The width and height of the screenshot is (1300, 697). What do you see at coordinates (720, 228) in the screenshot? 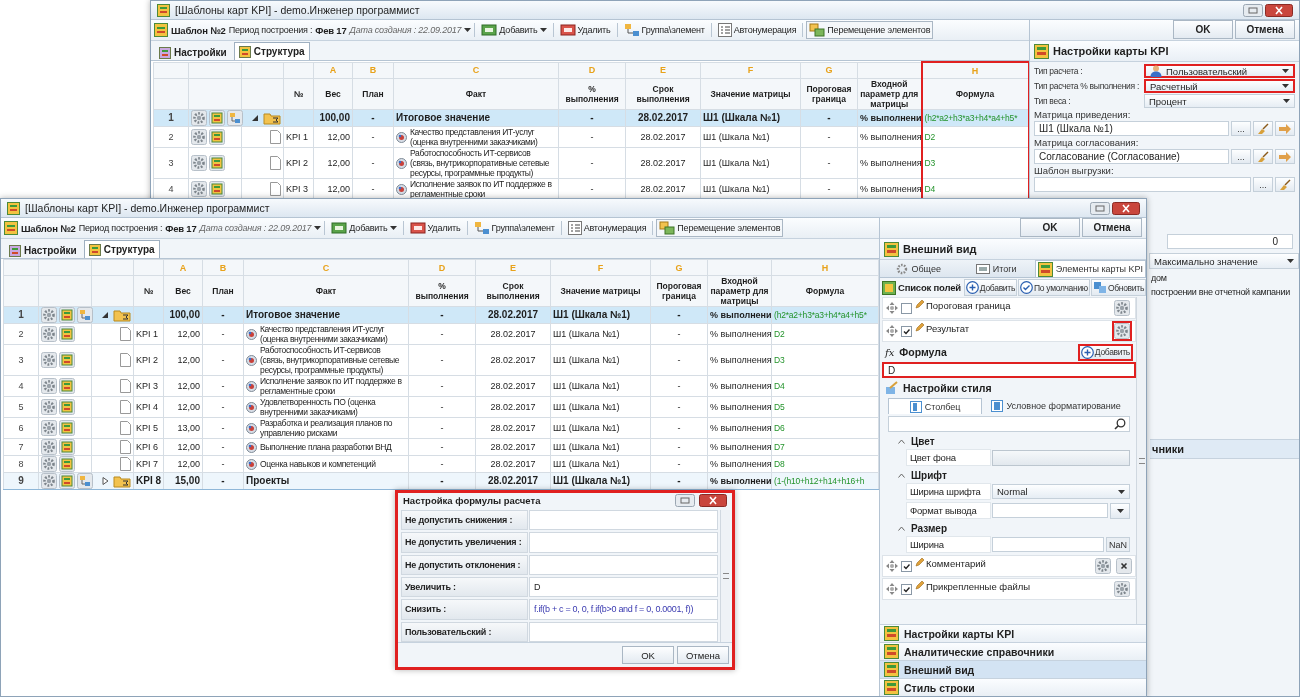
I see `toolbar-button: Перемещение элементов` at bounding box center [720, 228].